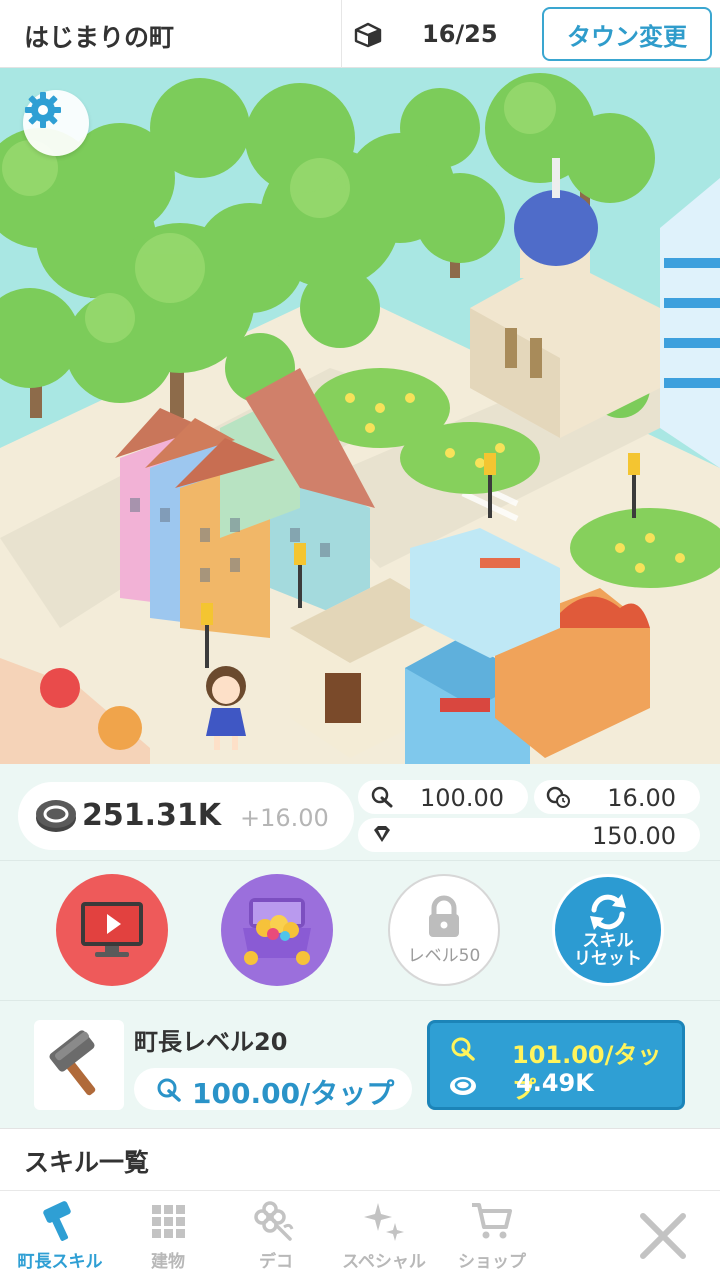 This screenshot has width=720, height=1280. I want to click on nav-label: スペシャル, so click(384, 1262).